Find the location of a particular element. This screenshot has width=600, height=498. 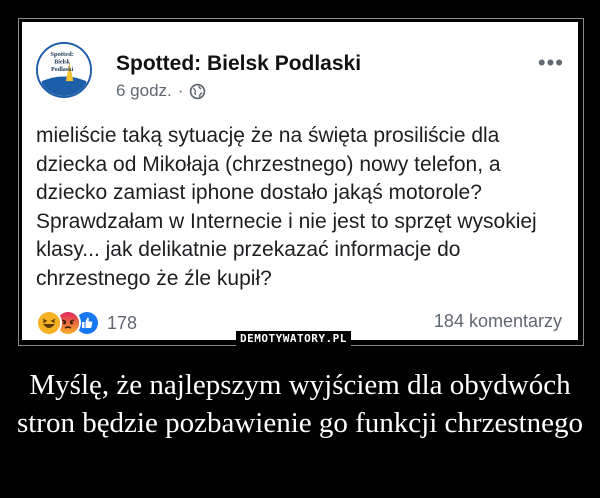

avatar-logo: Spotted: Bielsk Podlaski is located at coordinates (64, 70).